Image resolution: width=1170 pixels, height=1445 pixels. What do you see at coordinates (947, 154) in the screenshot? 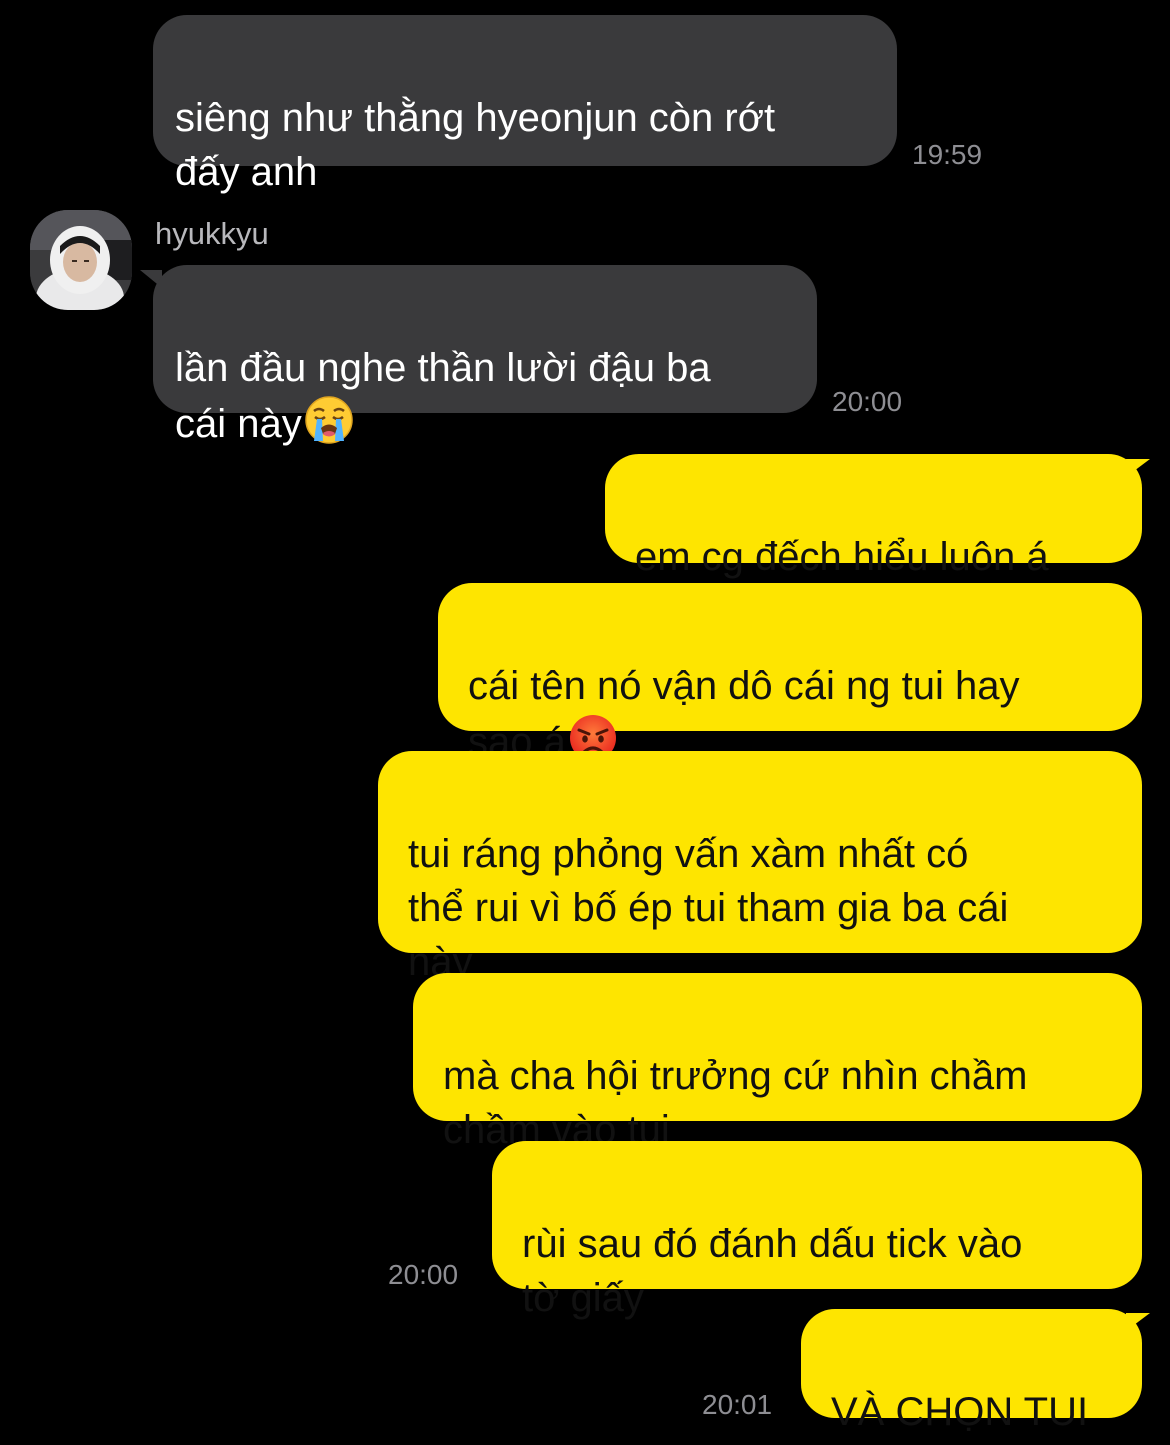
I see `message-timestamp: 19:59` at bounding box center [947, 154].